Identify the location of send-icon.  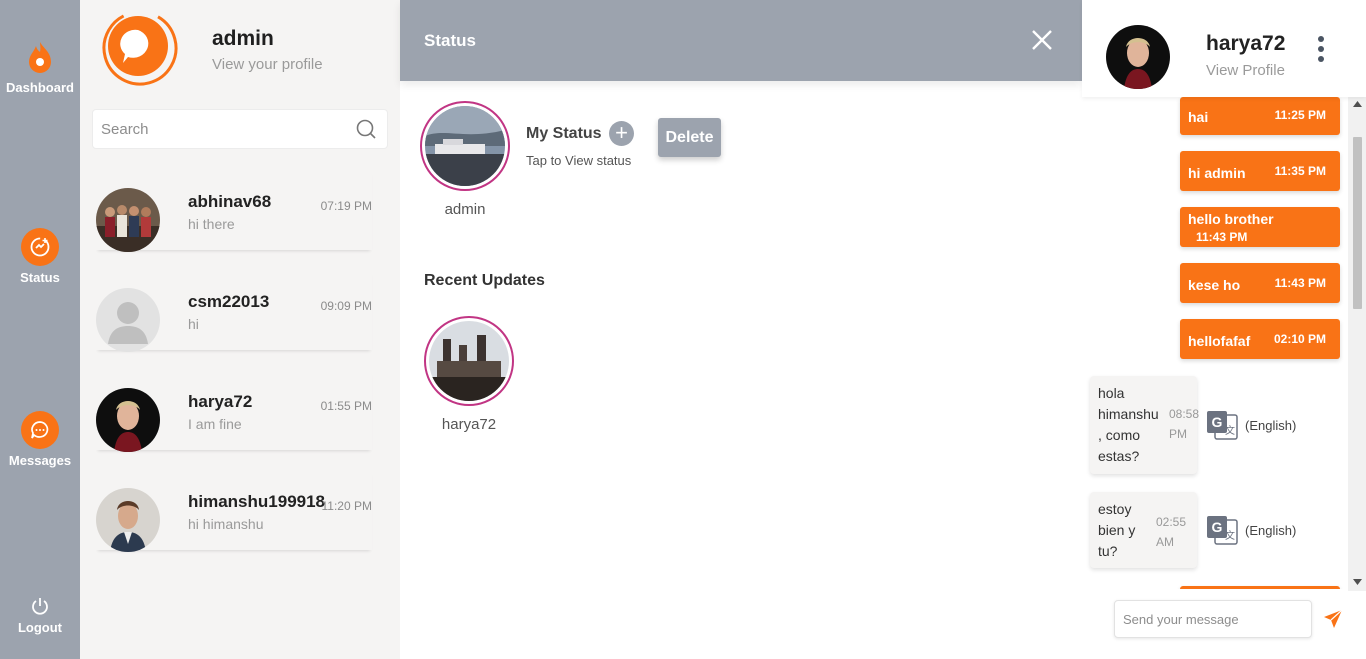
(1333, 619).